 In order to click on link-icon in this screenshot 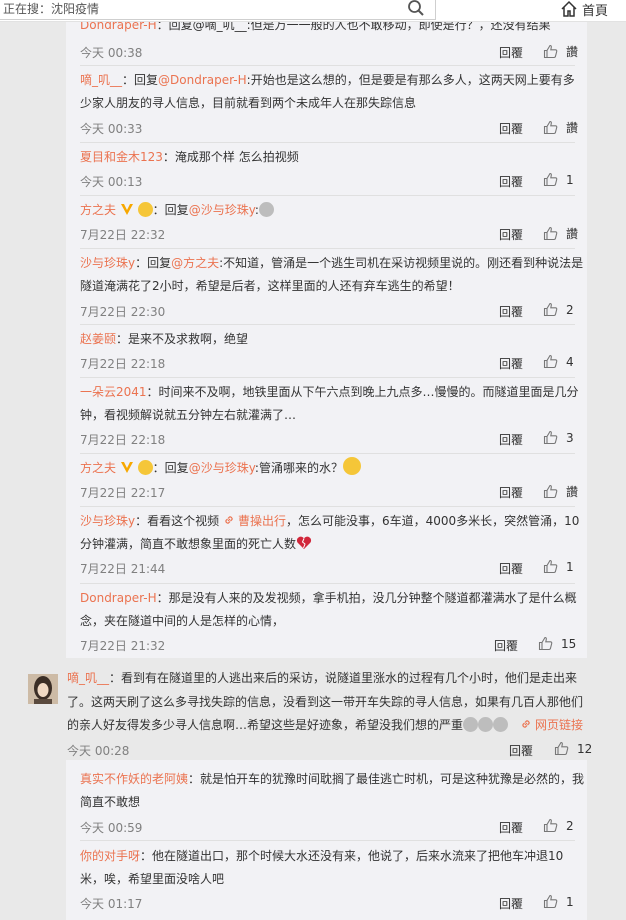, I will do `click(229, 520)`.